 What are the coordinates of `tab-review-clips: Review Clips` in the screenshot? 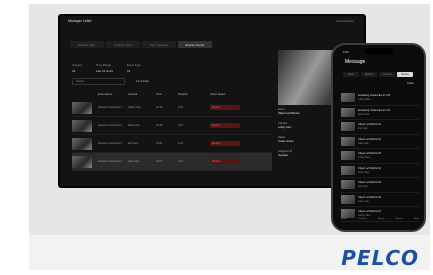 It's located at (87, 44).